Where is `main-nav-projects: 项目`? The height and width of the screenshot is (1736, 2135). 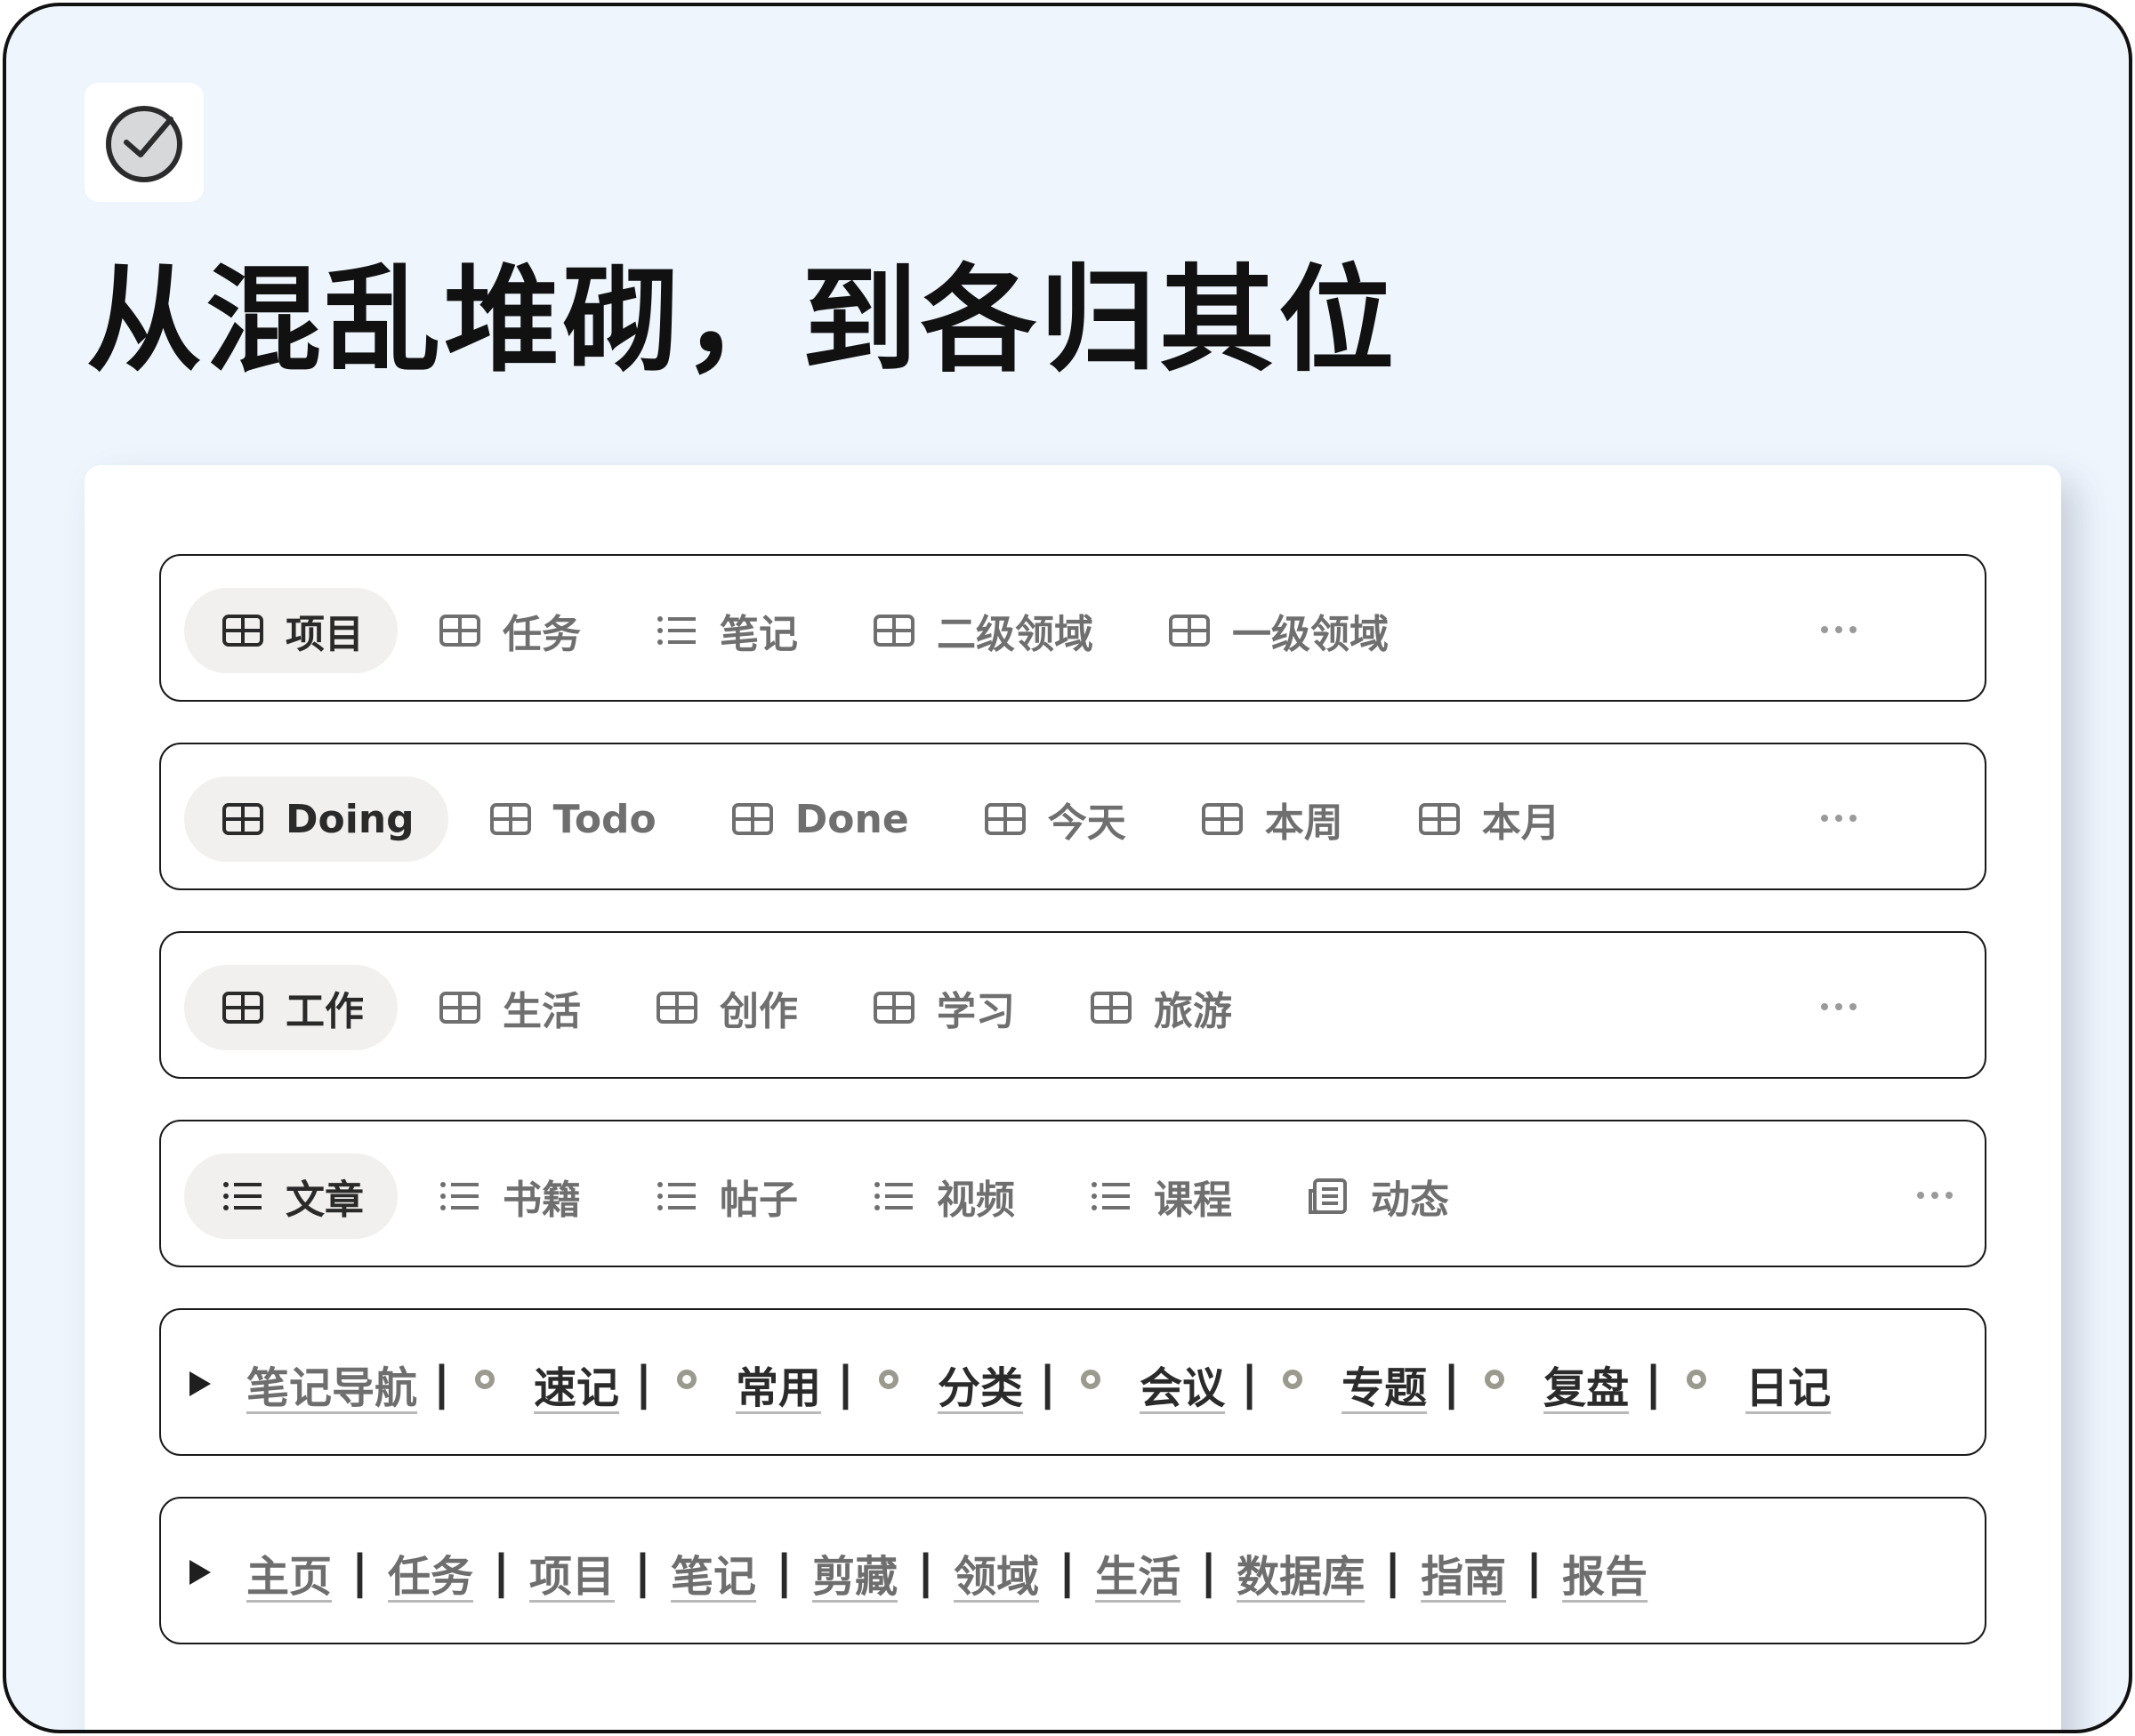 main-nav-projects: 项目 is located at coordinates (572, 1572).